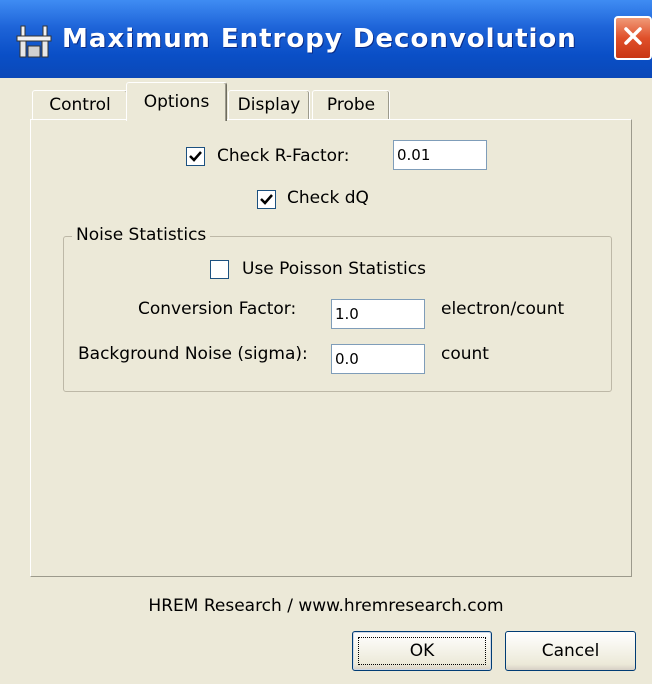 The image size is (652, 684). I want to click on ok-button: OK, so click(422, 651).